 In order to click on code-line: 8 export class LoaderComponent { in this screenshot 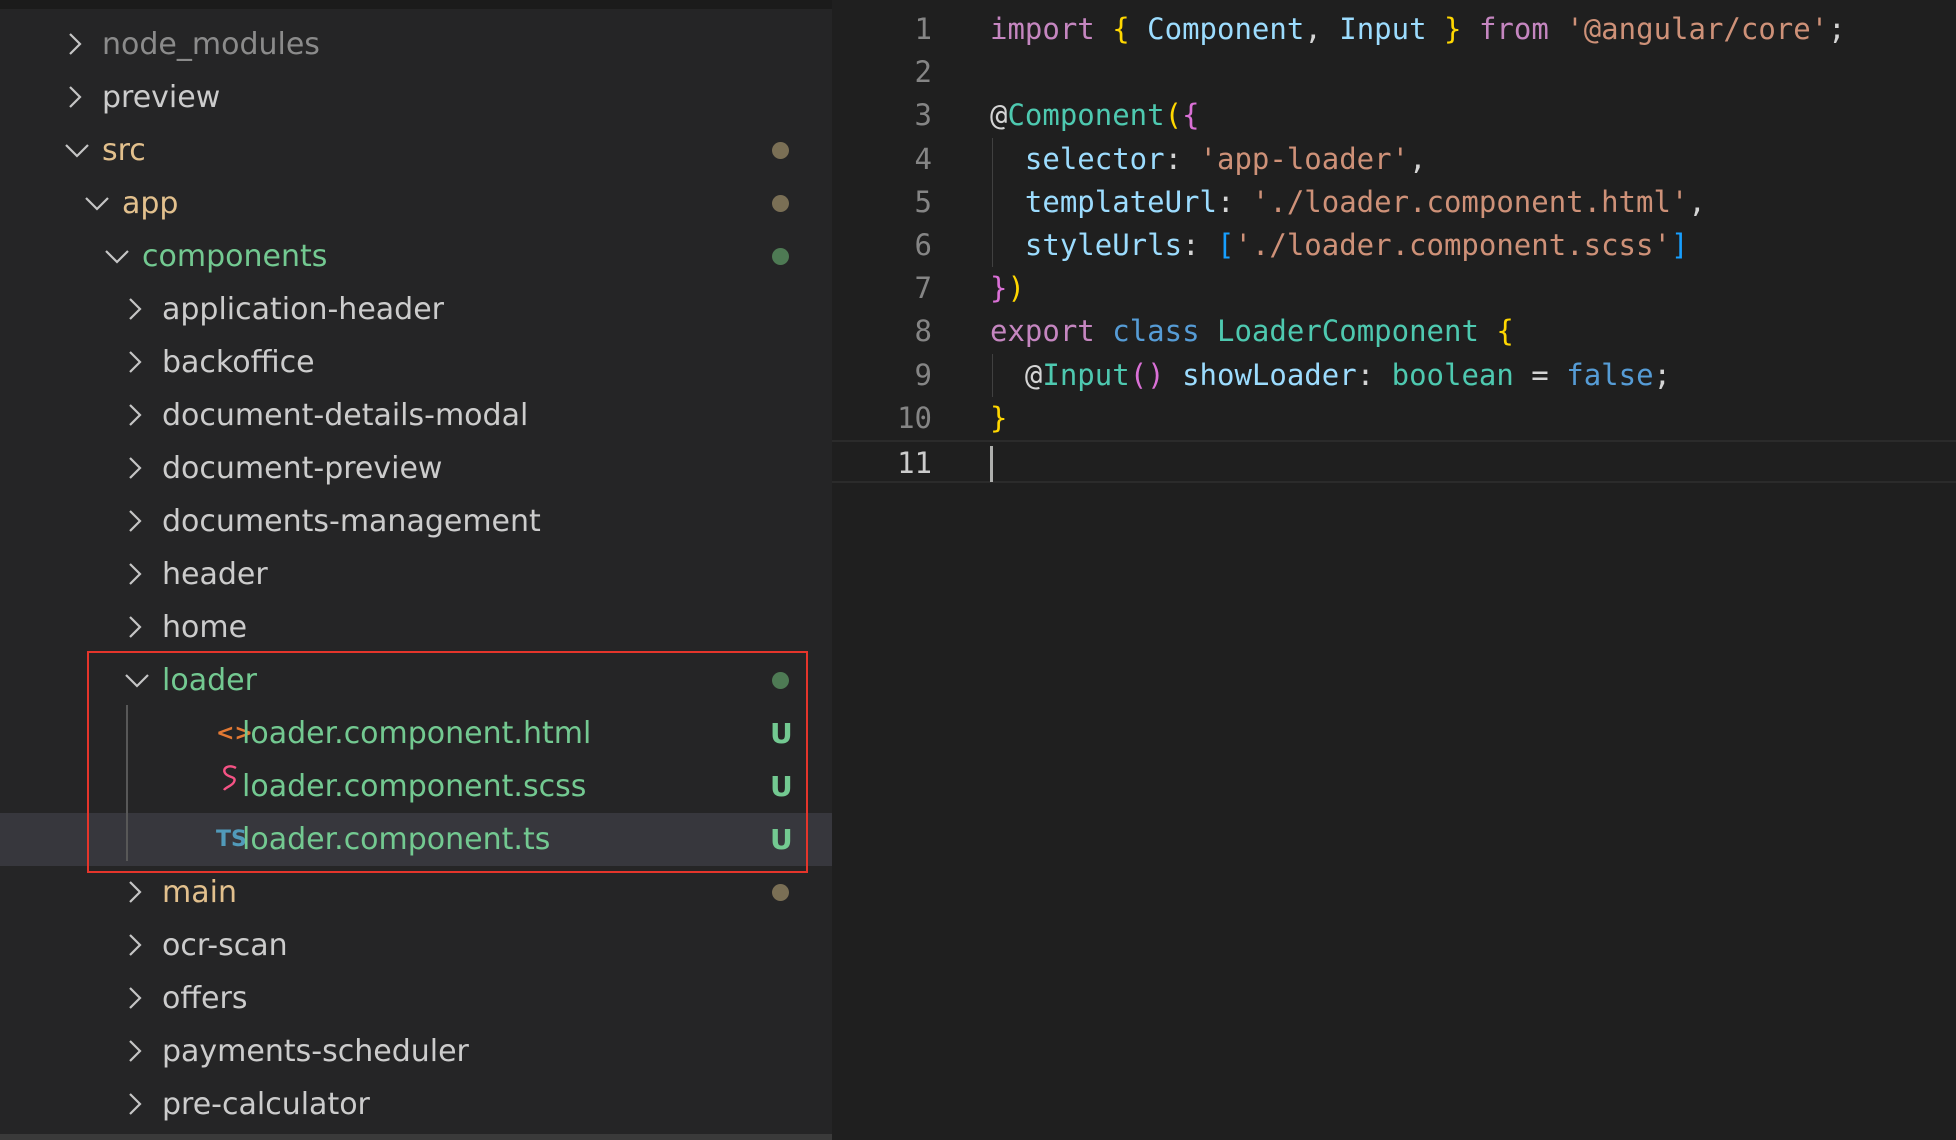, I will do `click(1394, 331)`.